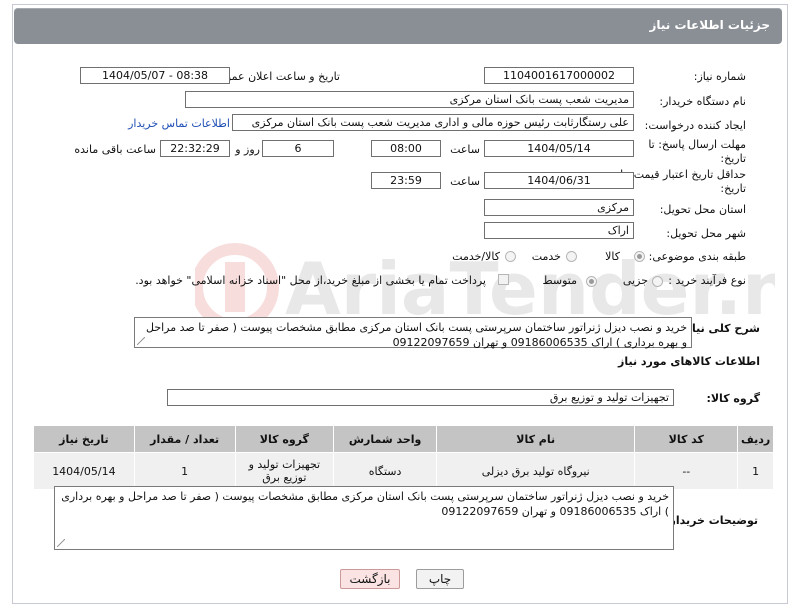 The height and width of the screenshot is (606, 788). What do you see at coordinates (503, 279) in the screenshot?
I see `treasury-checkbox` at bounding box center [503, 279].